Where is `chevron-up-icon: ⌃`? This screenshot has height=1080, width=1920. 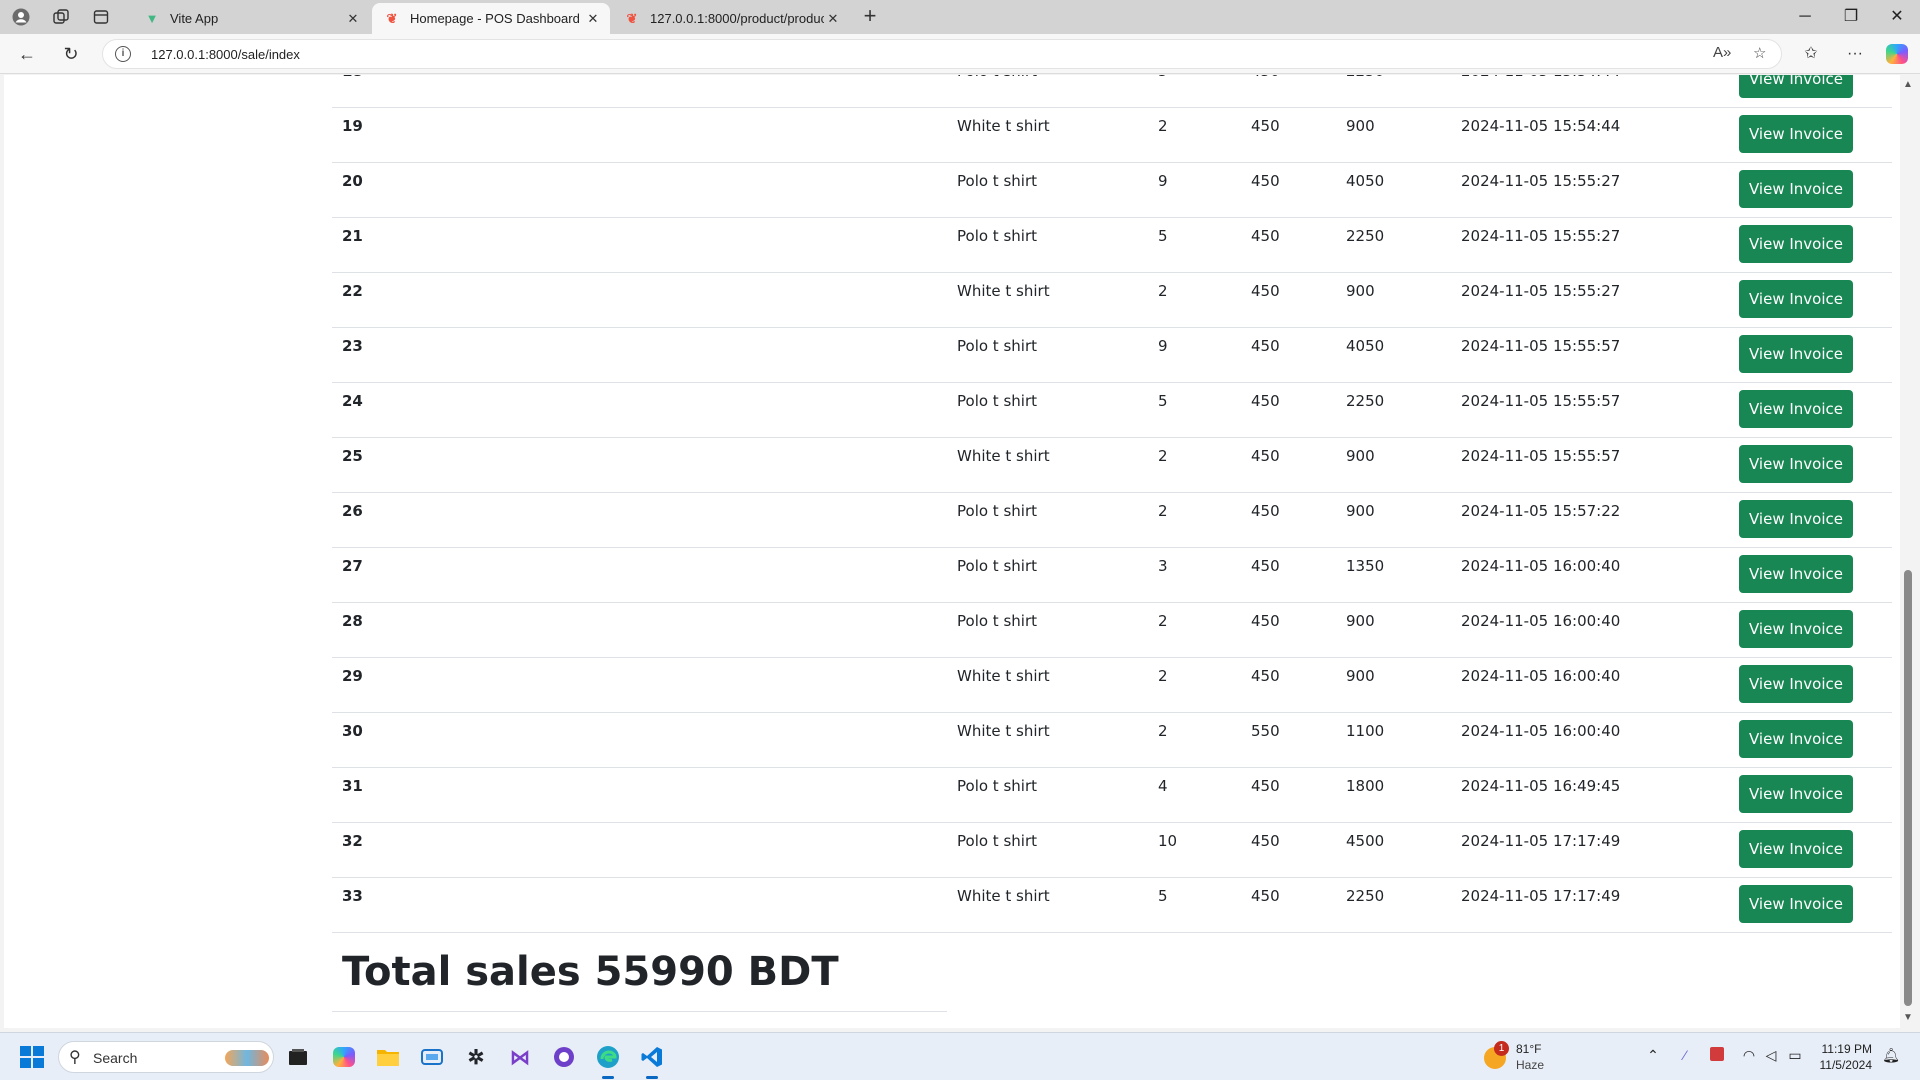 chevron-up-icon: ⌃ is located at coordinates (1653, 1055).